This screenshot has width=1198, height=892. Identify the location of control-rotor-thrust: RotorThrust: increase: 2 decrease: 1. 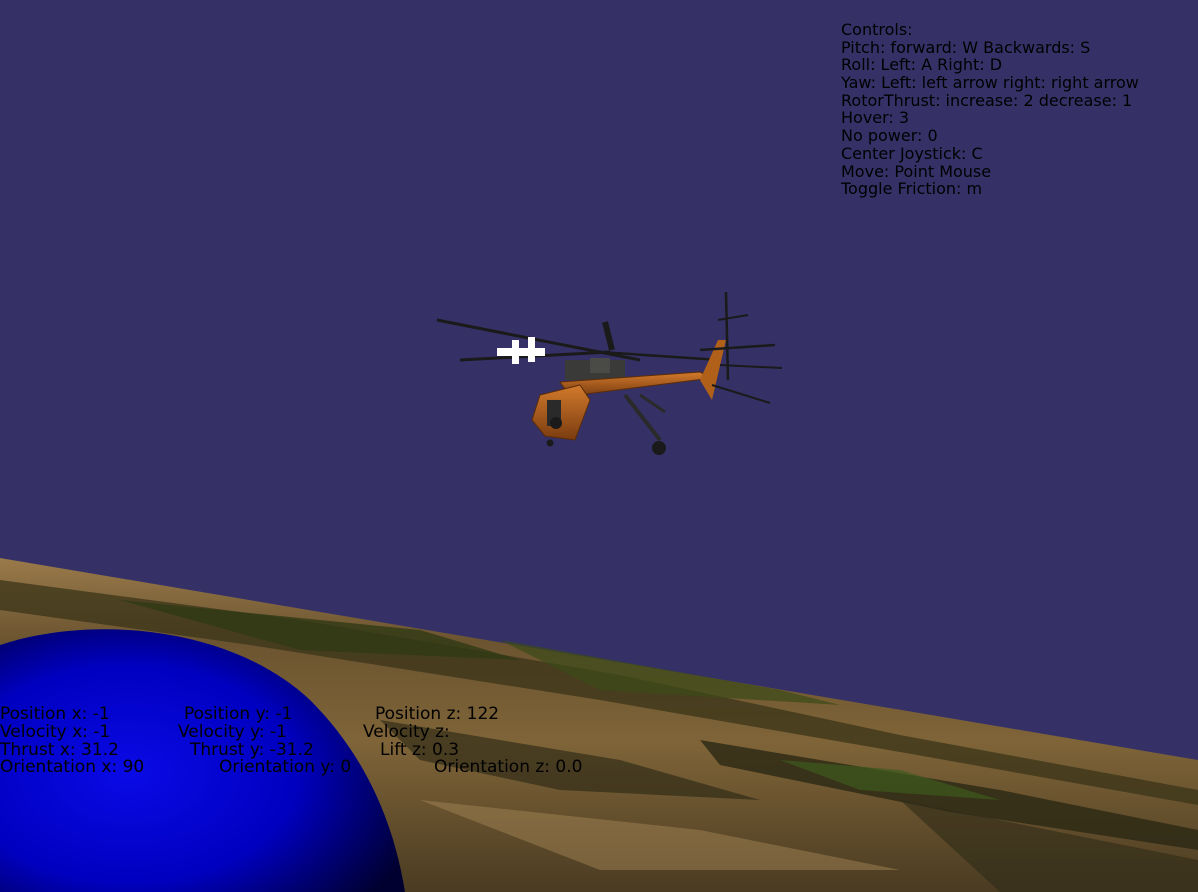
(987, 100).